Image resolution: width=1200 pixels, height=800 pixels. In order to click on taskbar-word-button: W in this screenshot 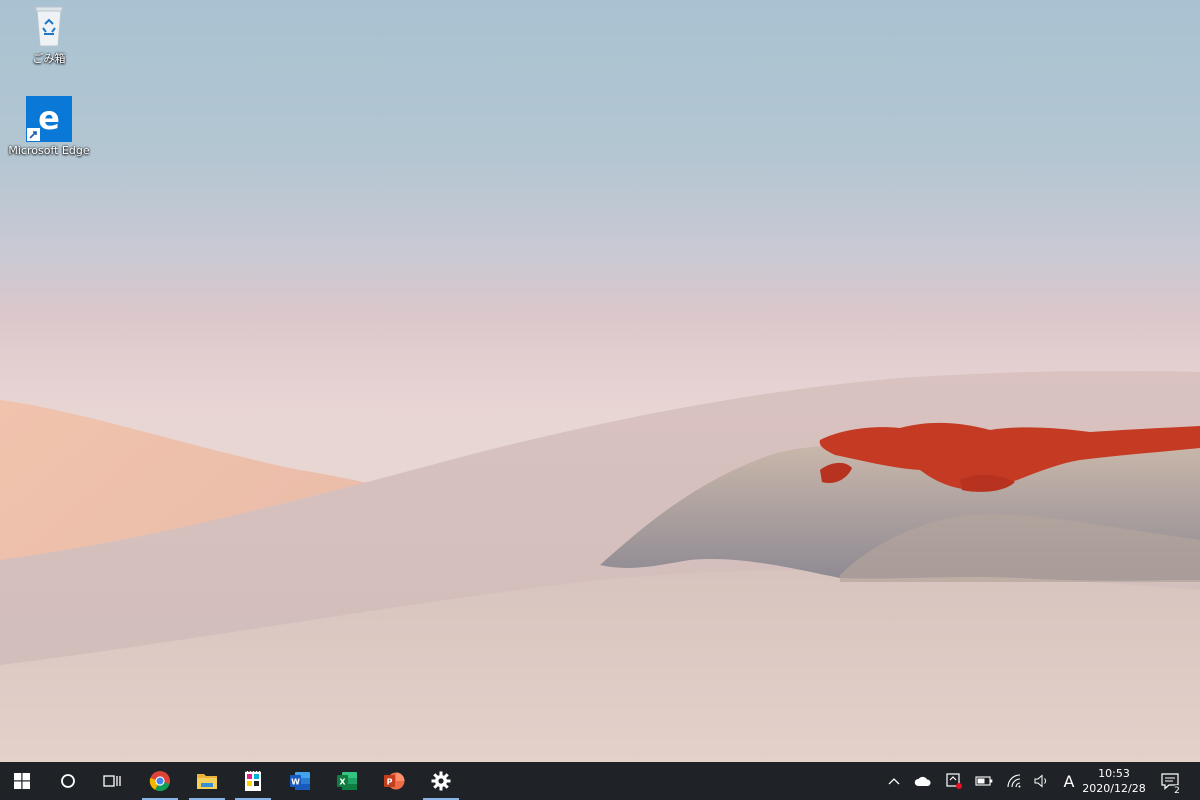, I will do `click(300, 781)`.